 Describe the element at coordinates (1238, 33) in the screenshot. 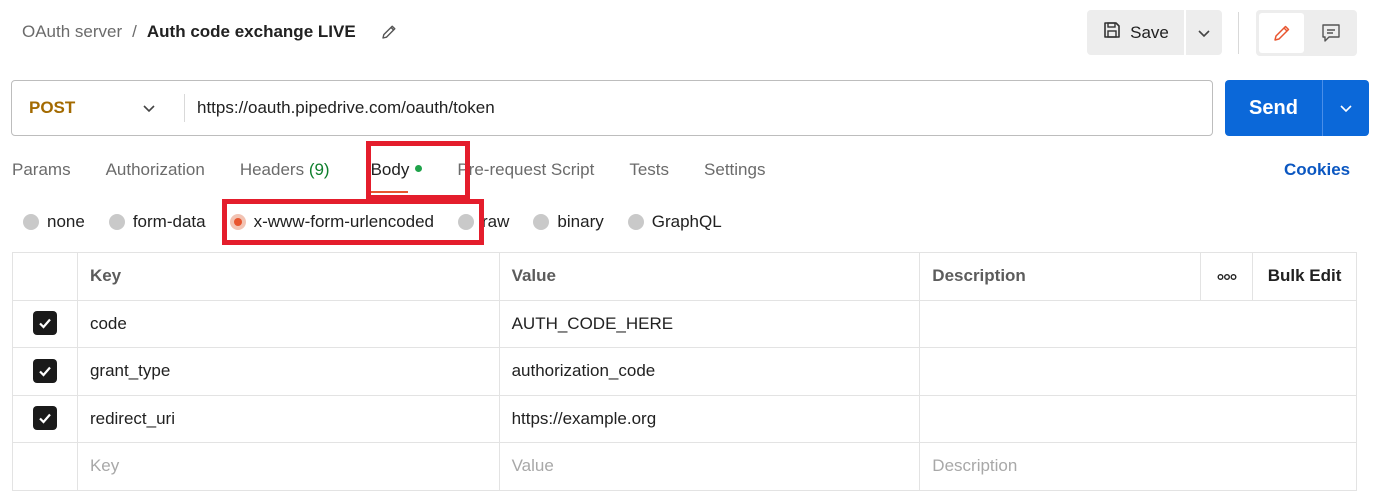

I see `header-divider` at that location.